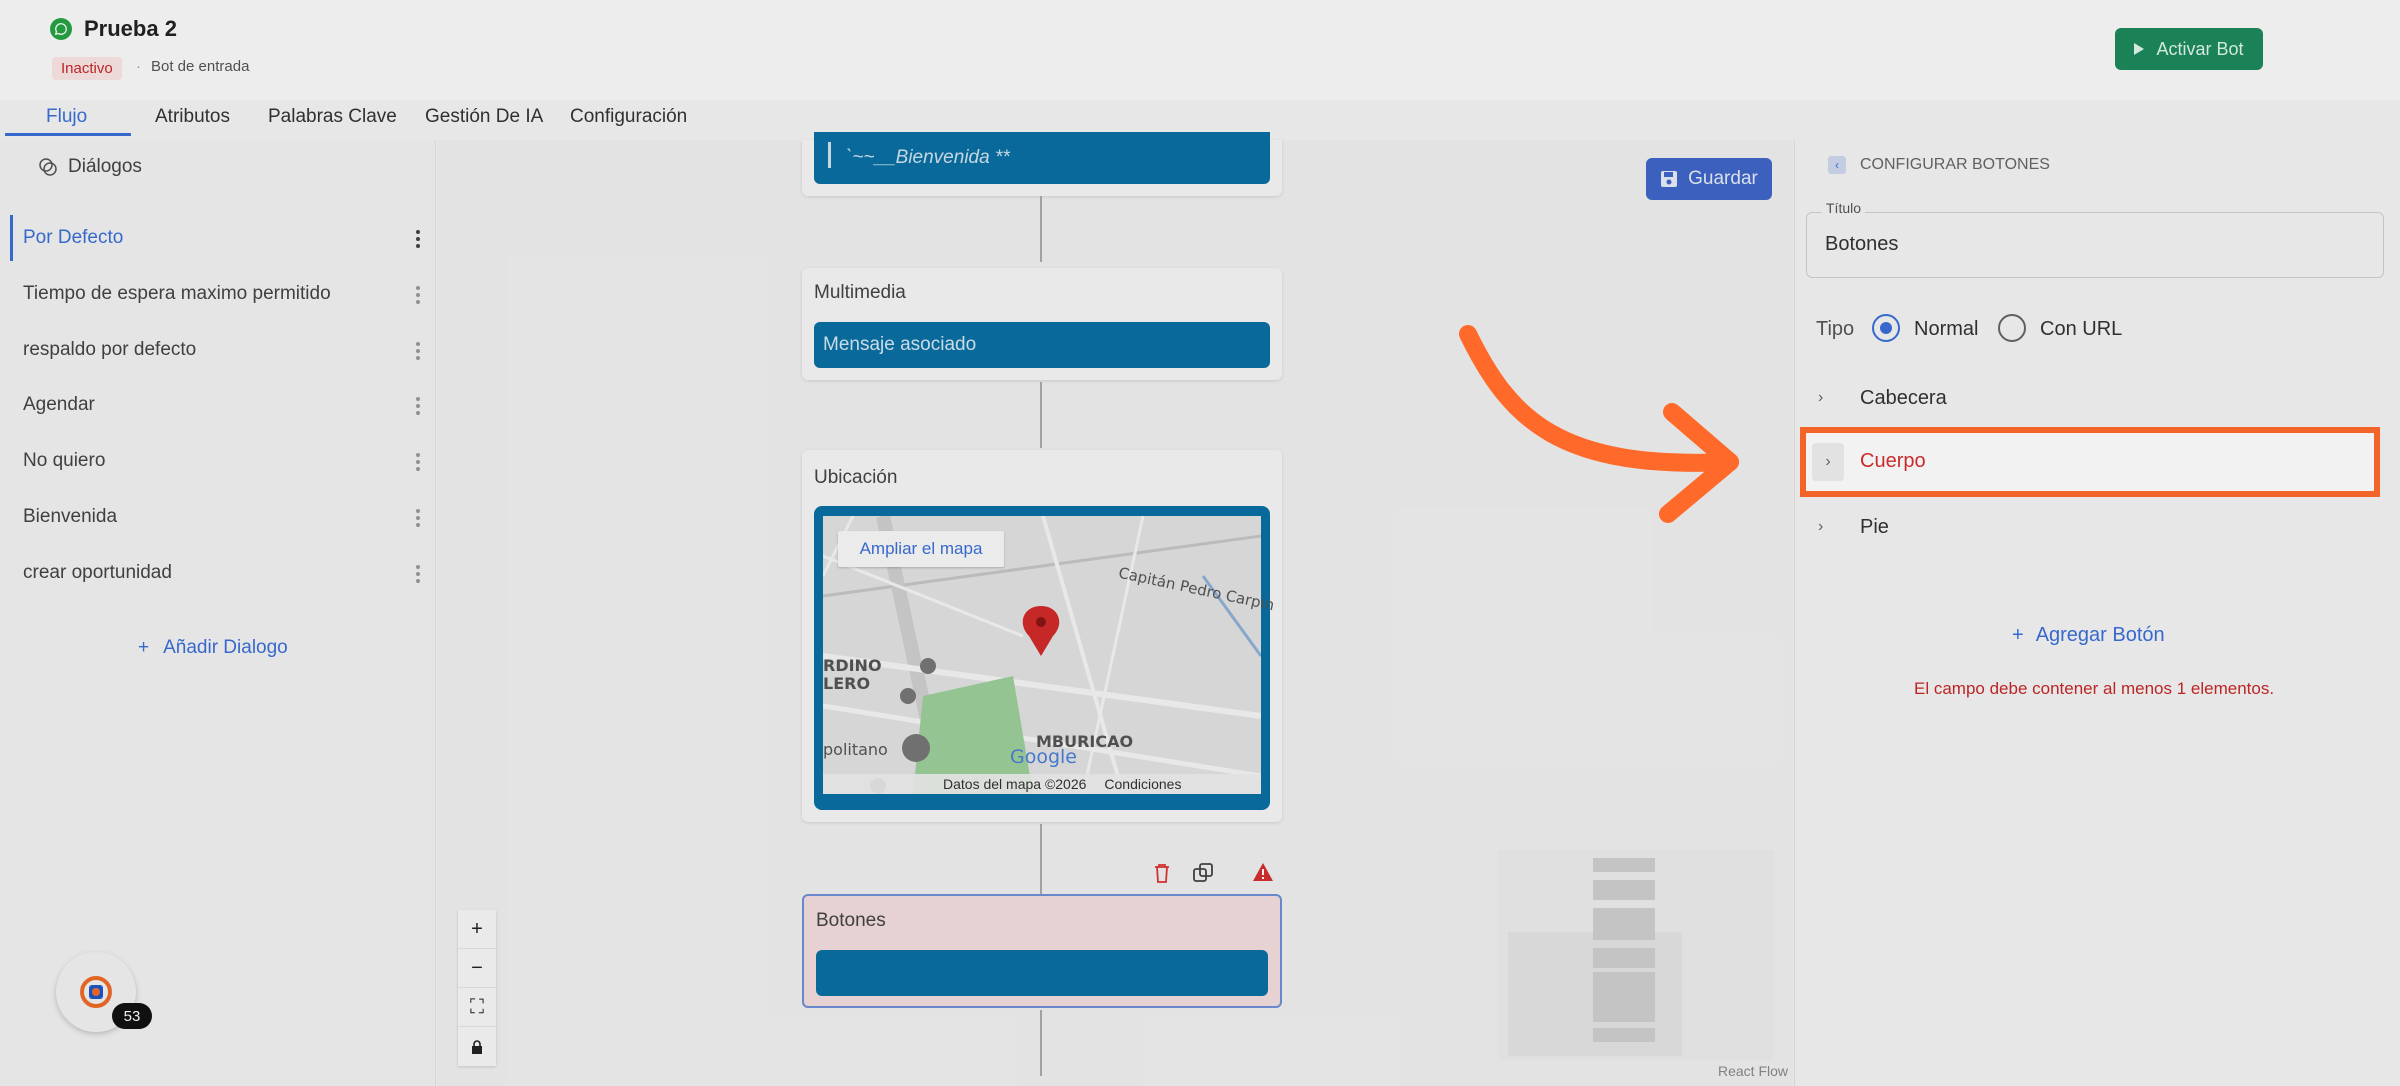 The width and height of the screenshot is (2400, 1086). What do you see at coordinates (852, 665) in the screenshot?
I see `map-area-label: RDINO` at bounding box center [852, 665].